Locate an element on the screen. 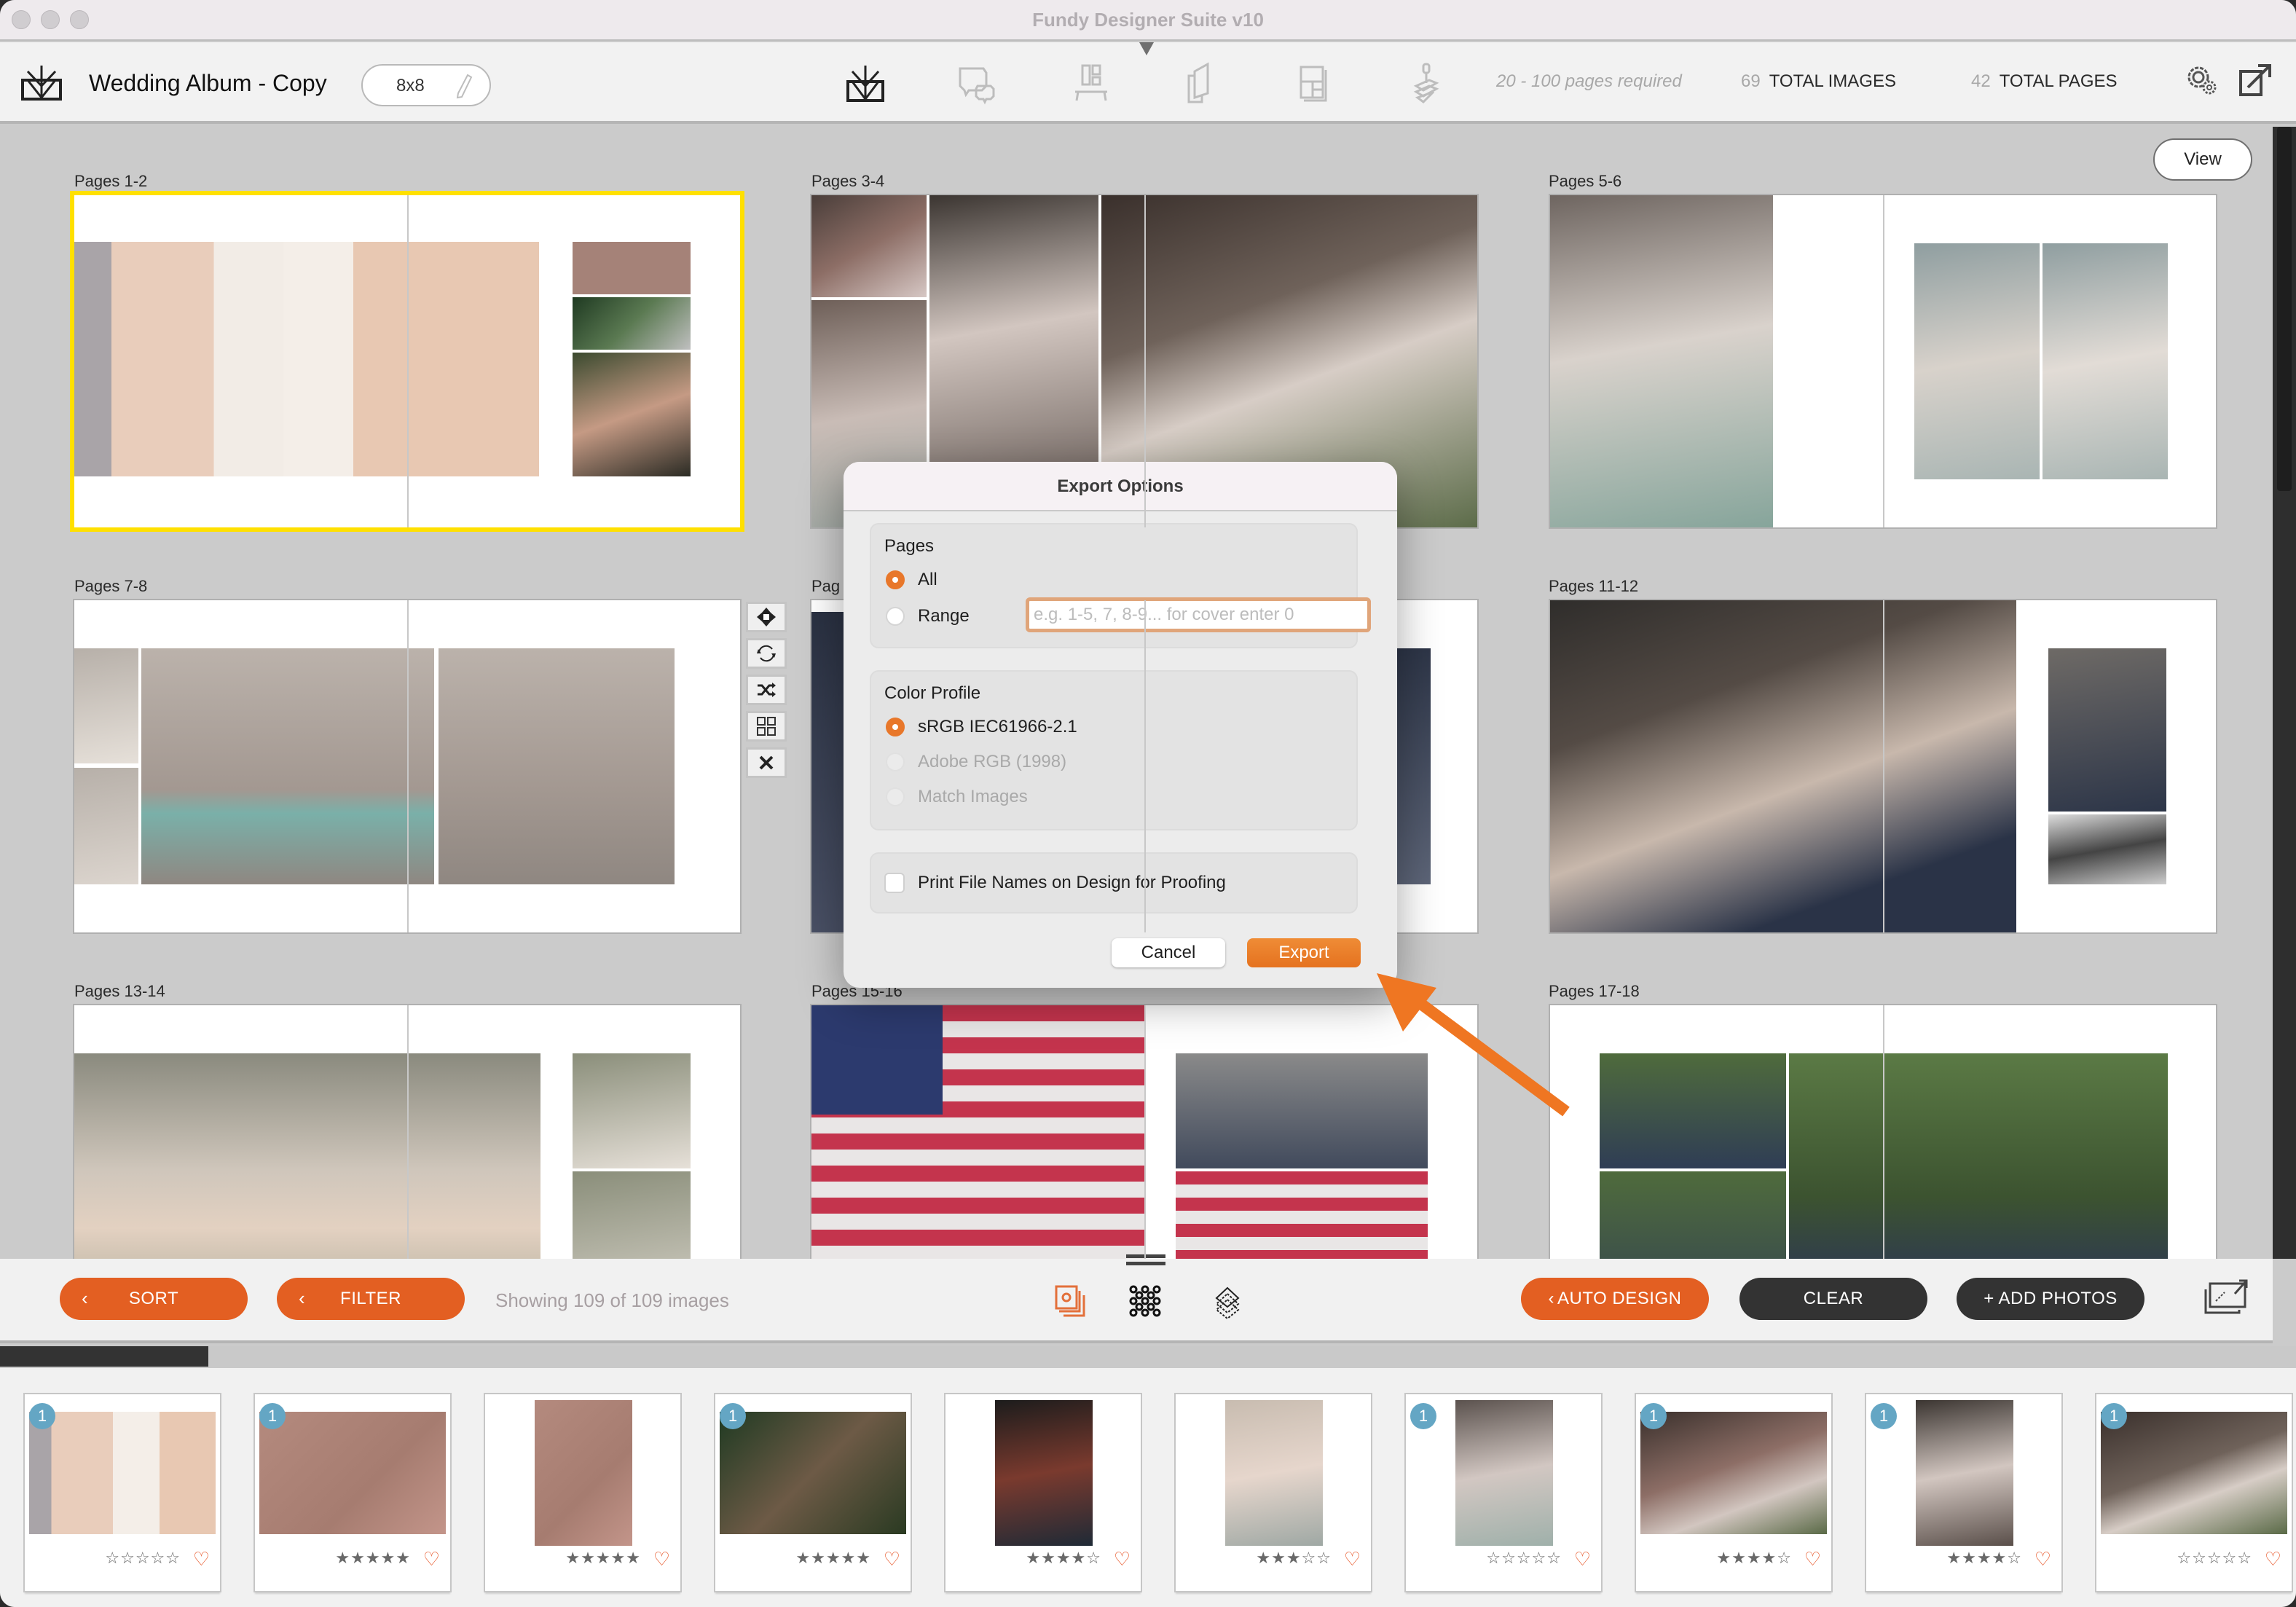  proofing-checkbox is located at coordinates (895, 883).